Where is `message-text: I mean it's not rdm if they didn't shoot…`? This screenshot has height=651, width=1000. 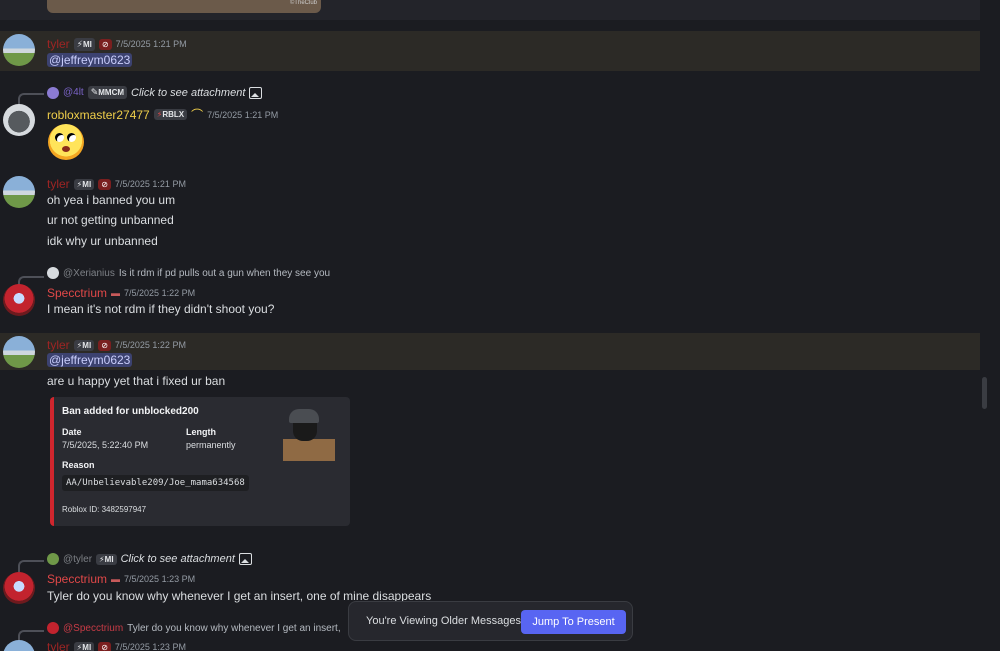 message-text: I mean it's not rdm if they didn't shoot… is located at coordinates (161, 309).